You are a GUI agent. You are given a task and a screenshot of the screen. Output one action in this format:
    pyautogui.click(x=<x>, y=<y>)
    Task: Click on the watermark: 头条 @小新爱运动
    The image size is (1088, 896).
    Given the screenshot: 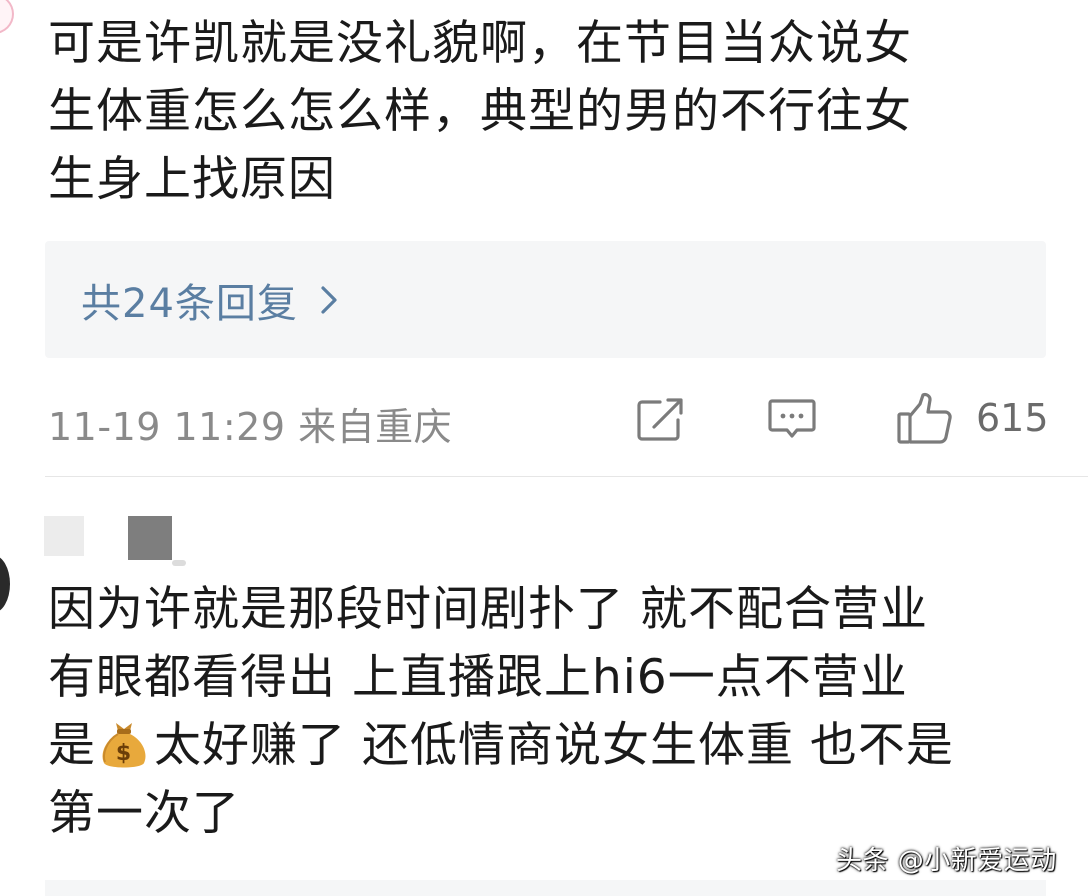 What is the action you would take?
    pyautogui.click(x=946, y=861)
    